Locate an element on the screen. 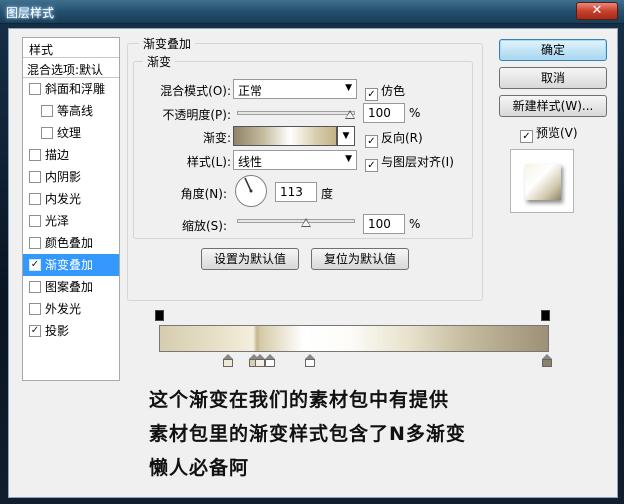  scale-value: 100 is located at coordinates (379, 224).